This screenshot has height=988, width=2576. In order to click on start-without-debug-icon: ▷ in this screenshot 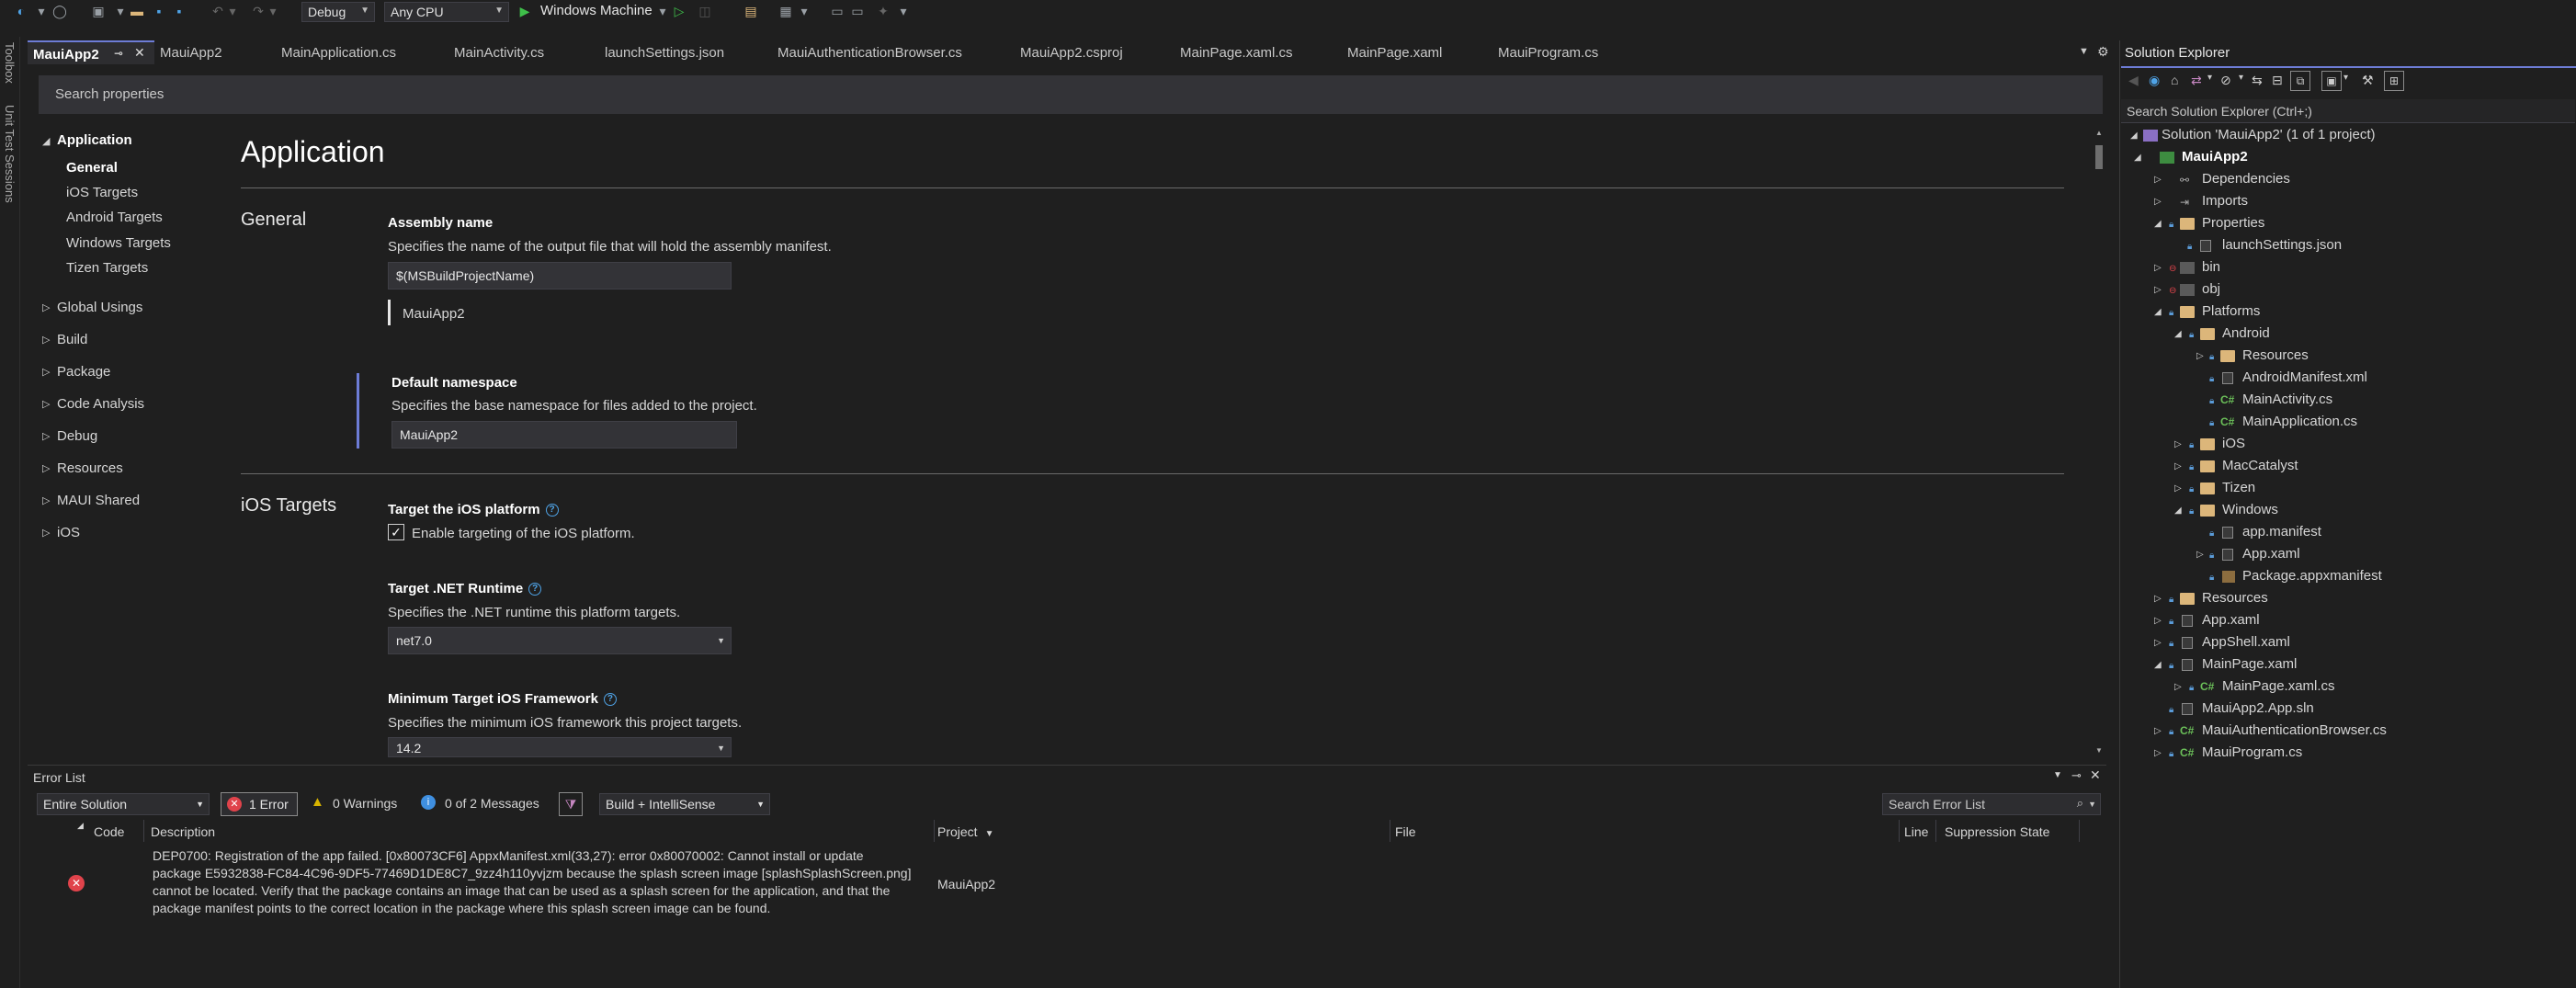, I will do `click(679, 11)`.